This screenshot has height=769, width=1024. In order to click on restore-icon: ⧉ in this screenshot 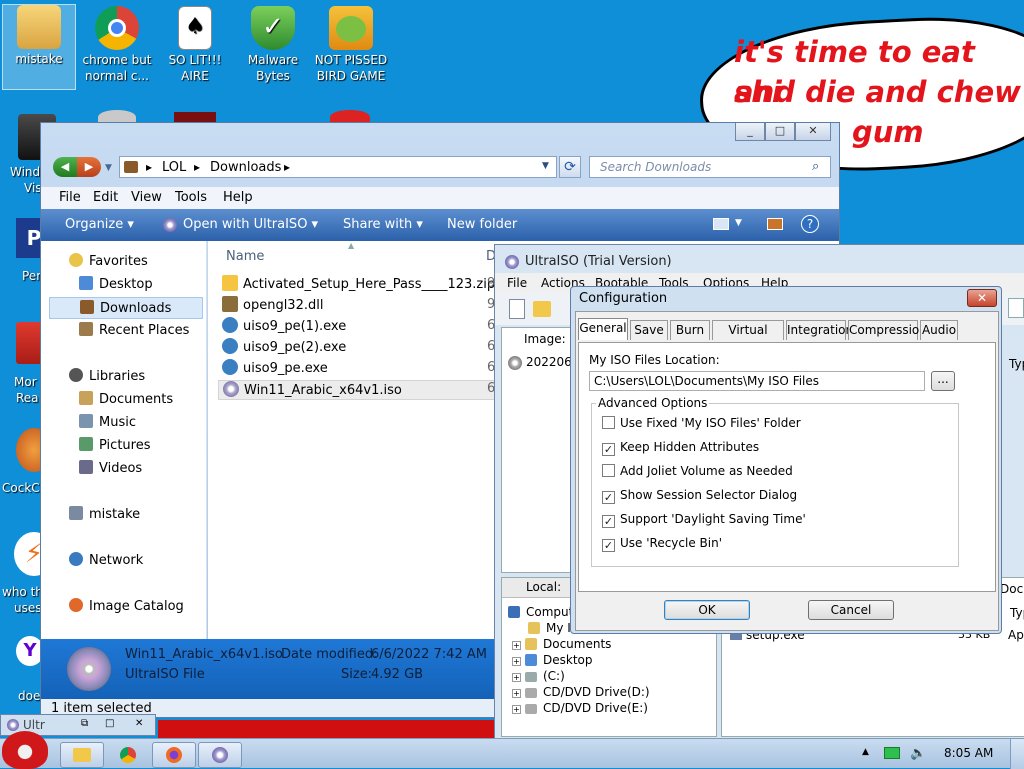, I will do `click(84, 723)`.